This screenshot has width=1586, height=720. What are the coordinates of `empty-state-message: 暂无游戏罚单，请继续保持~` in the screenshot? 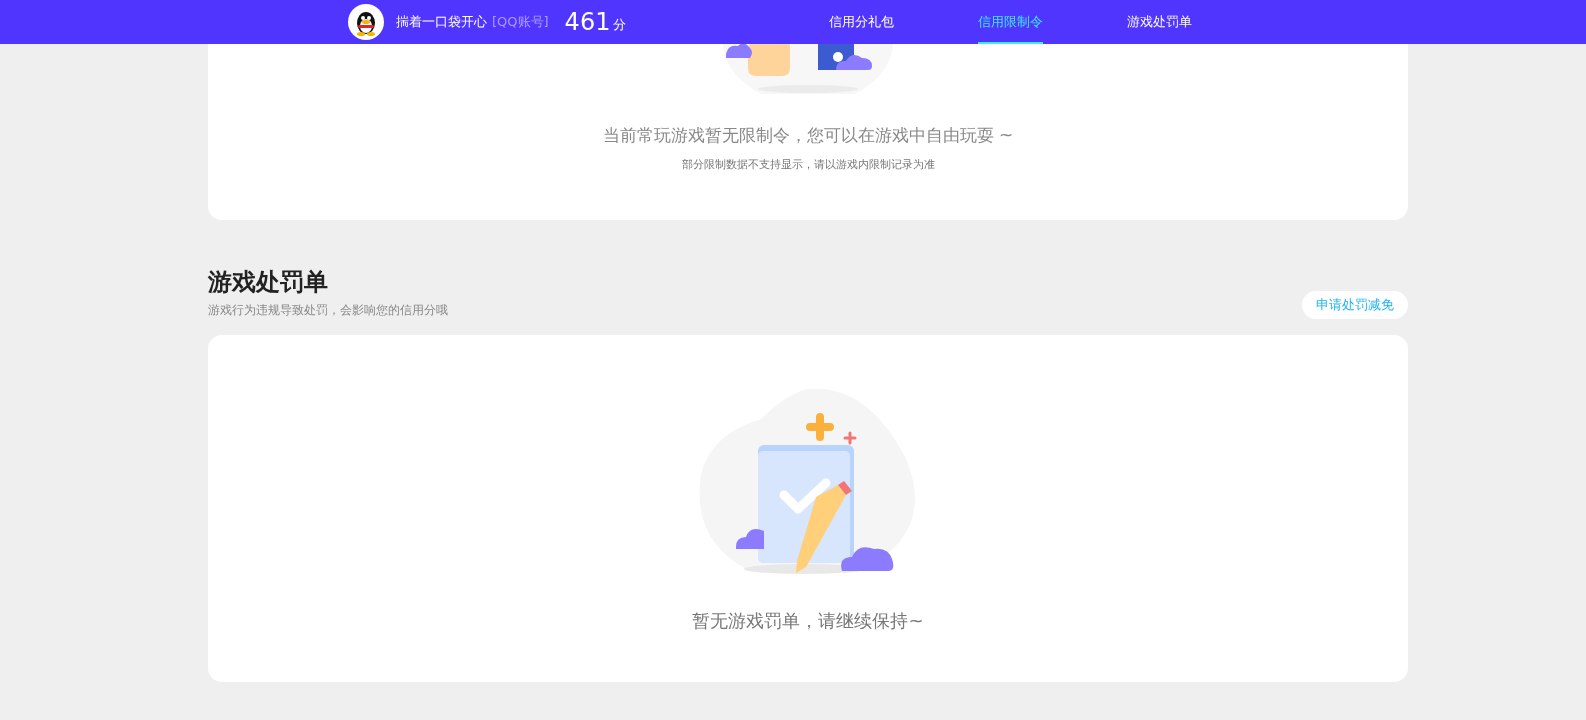 It's located at (808, 621).